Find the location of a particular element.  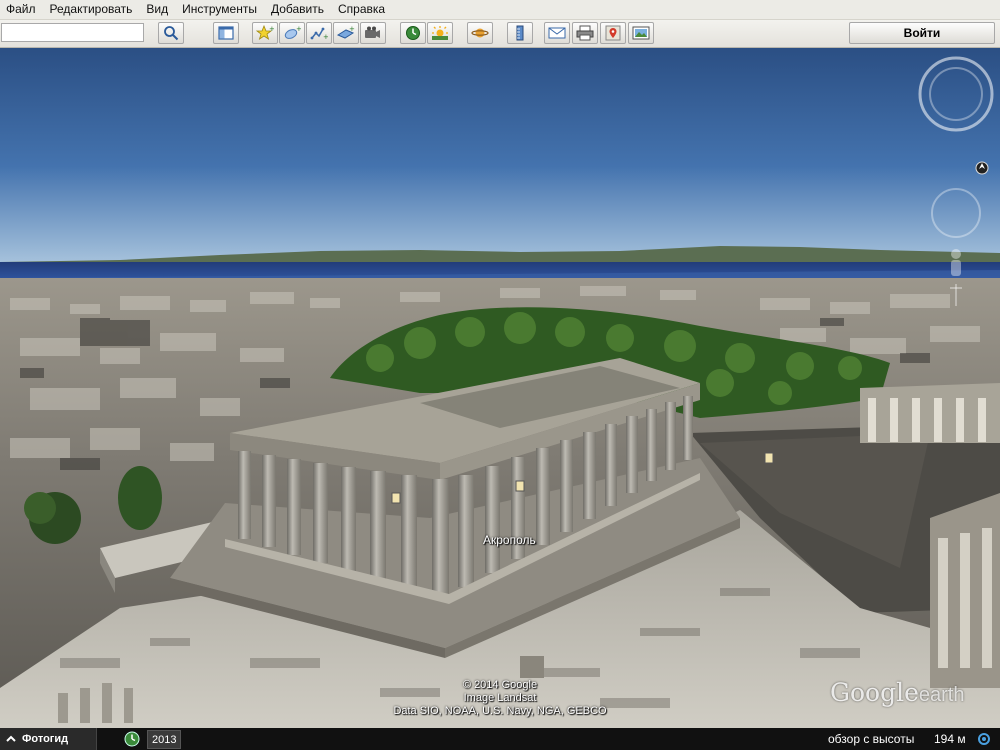

logo-earth-text: earth is located at coordinates (941, 695).